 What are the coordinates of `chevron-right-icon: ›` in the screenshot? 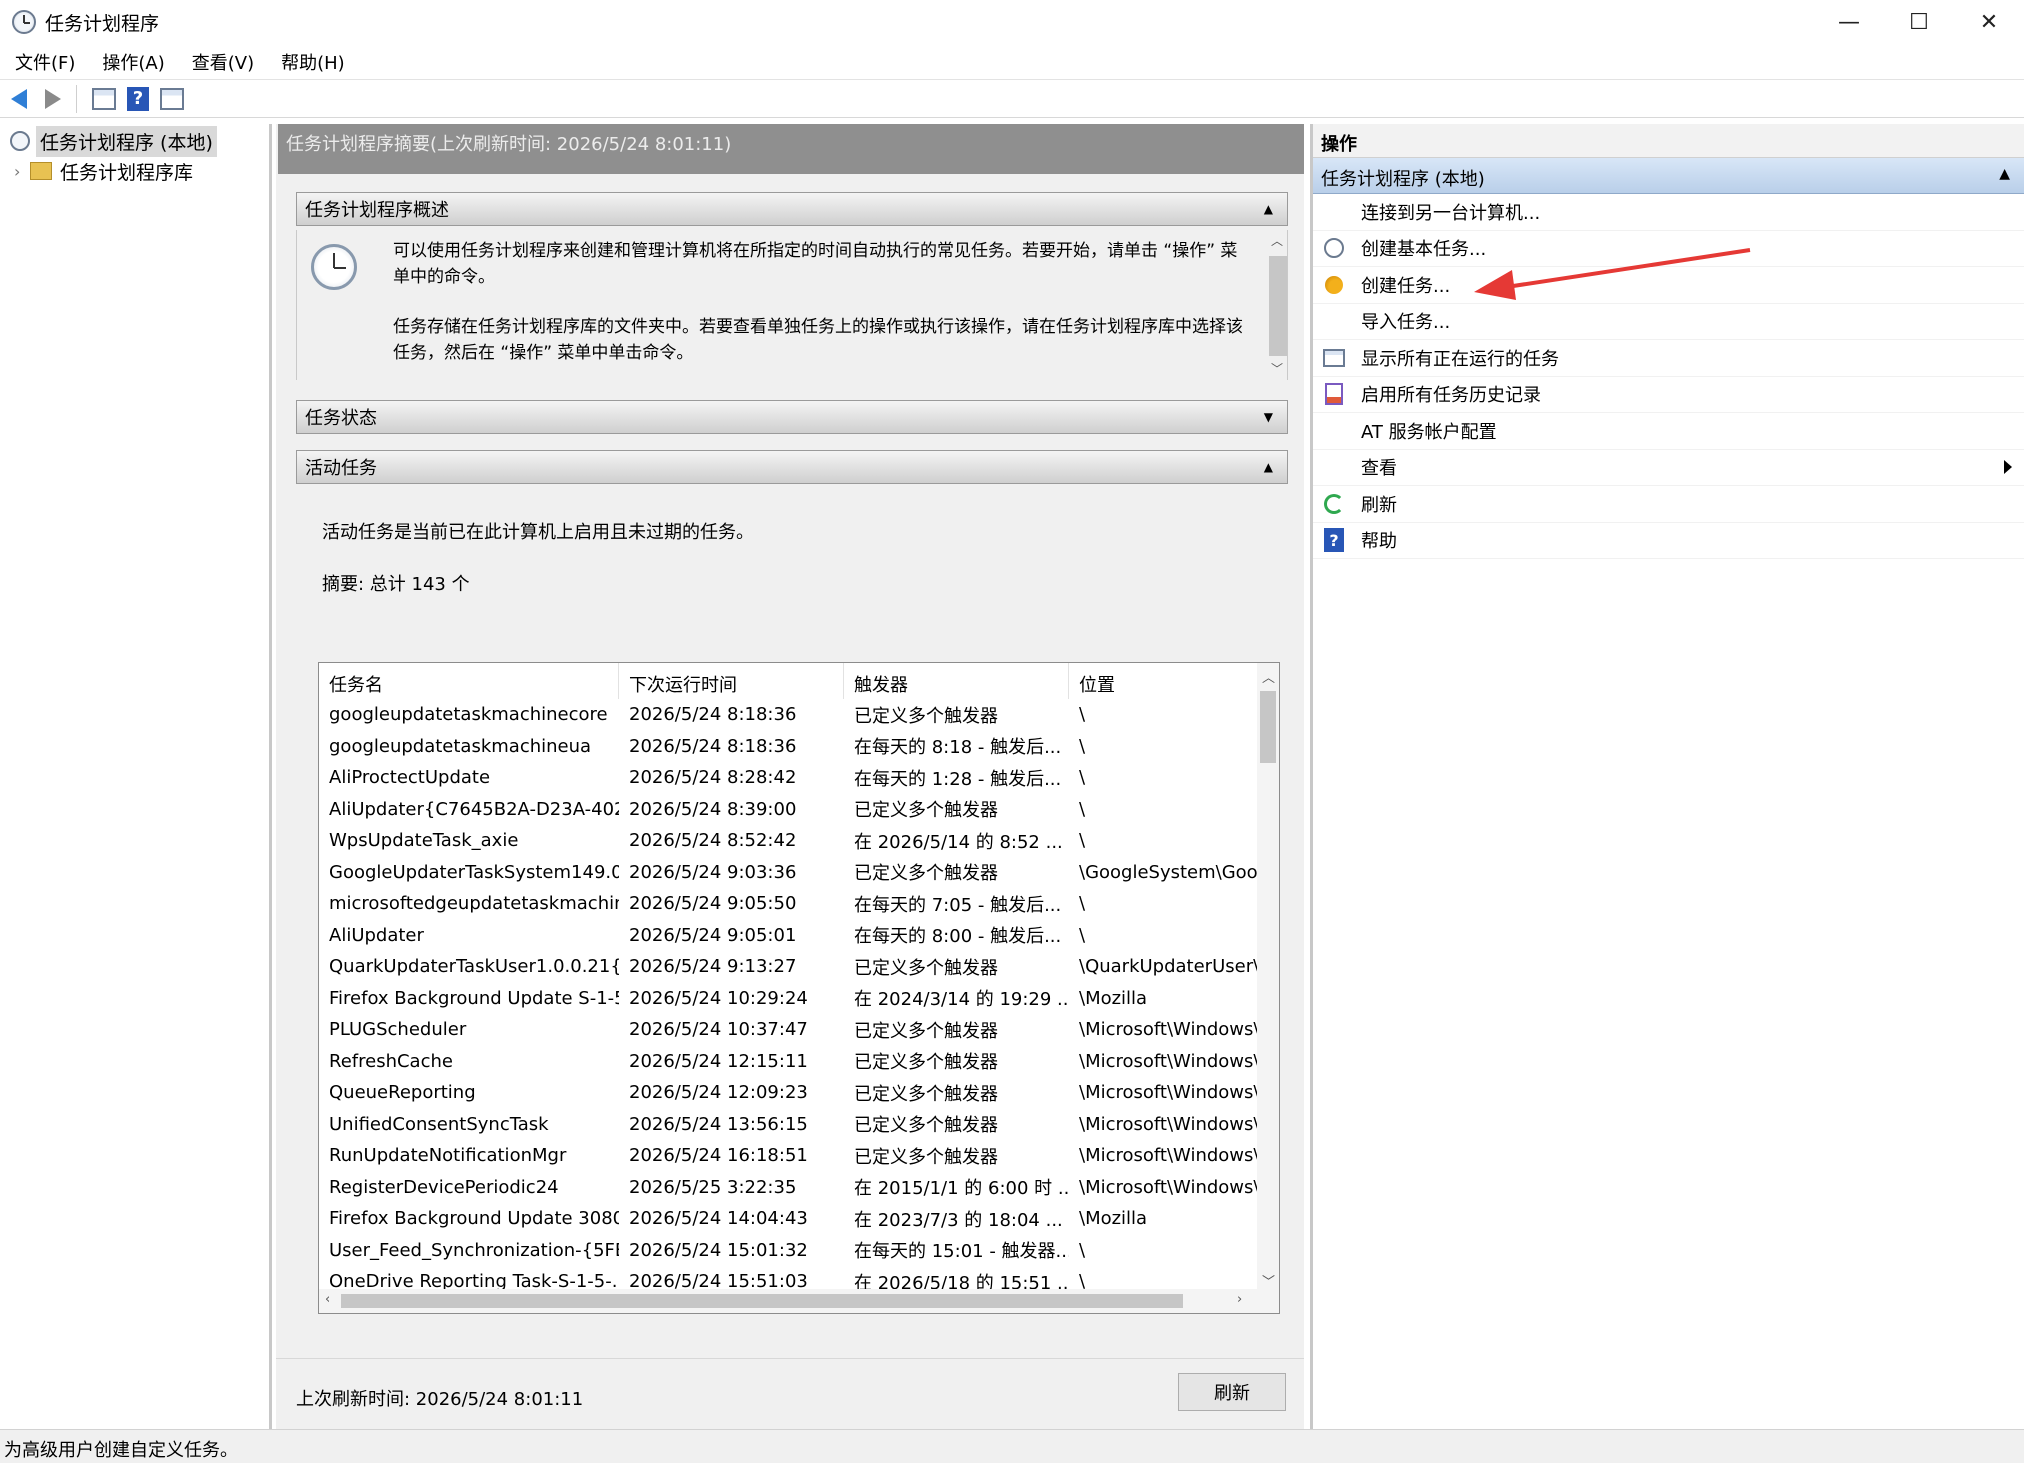 It's located at (22, 171).